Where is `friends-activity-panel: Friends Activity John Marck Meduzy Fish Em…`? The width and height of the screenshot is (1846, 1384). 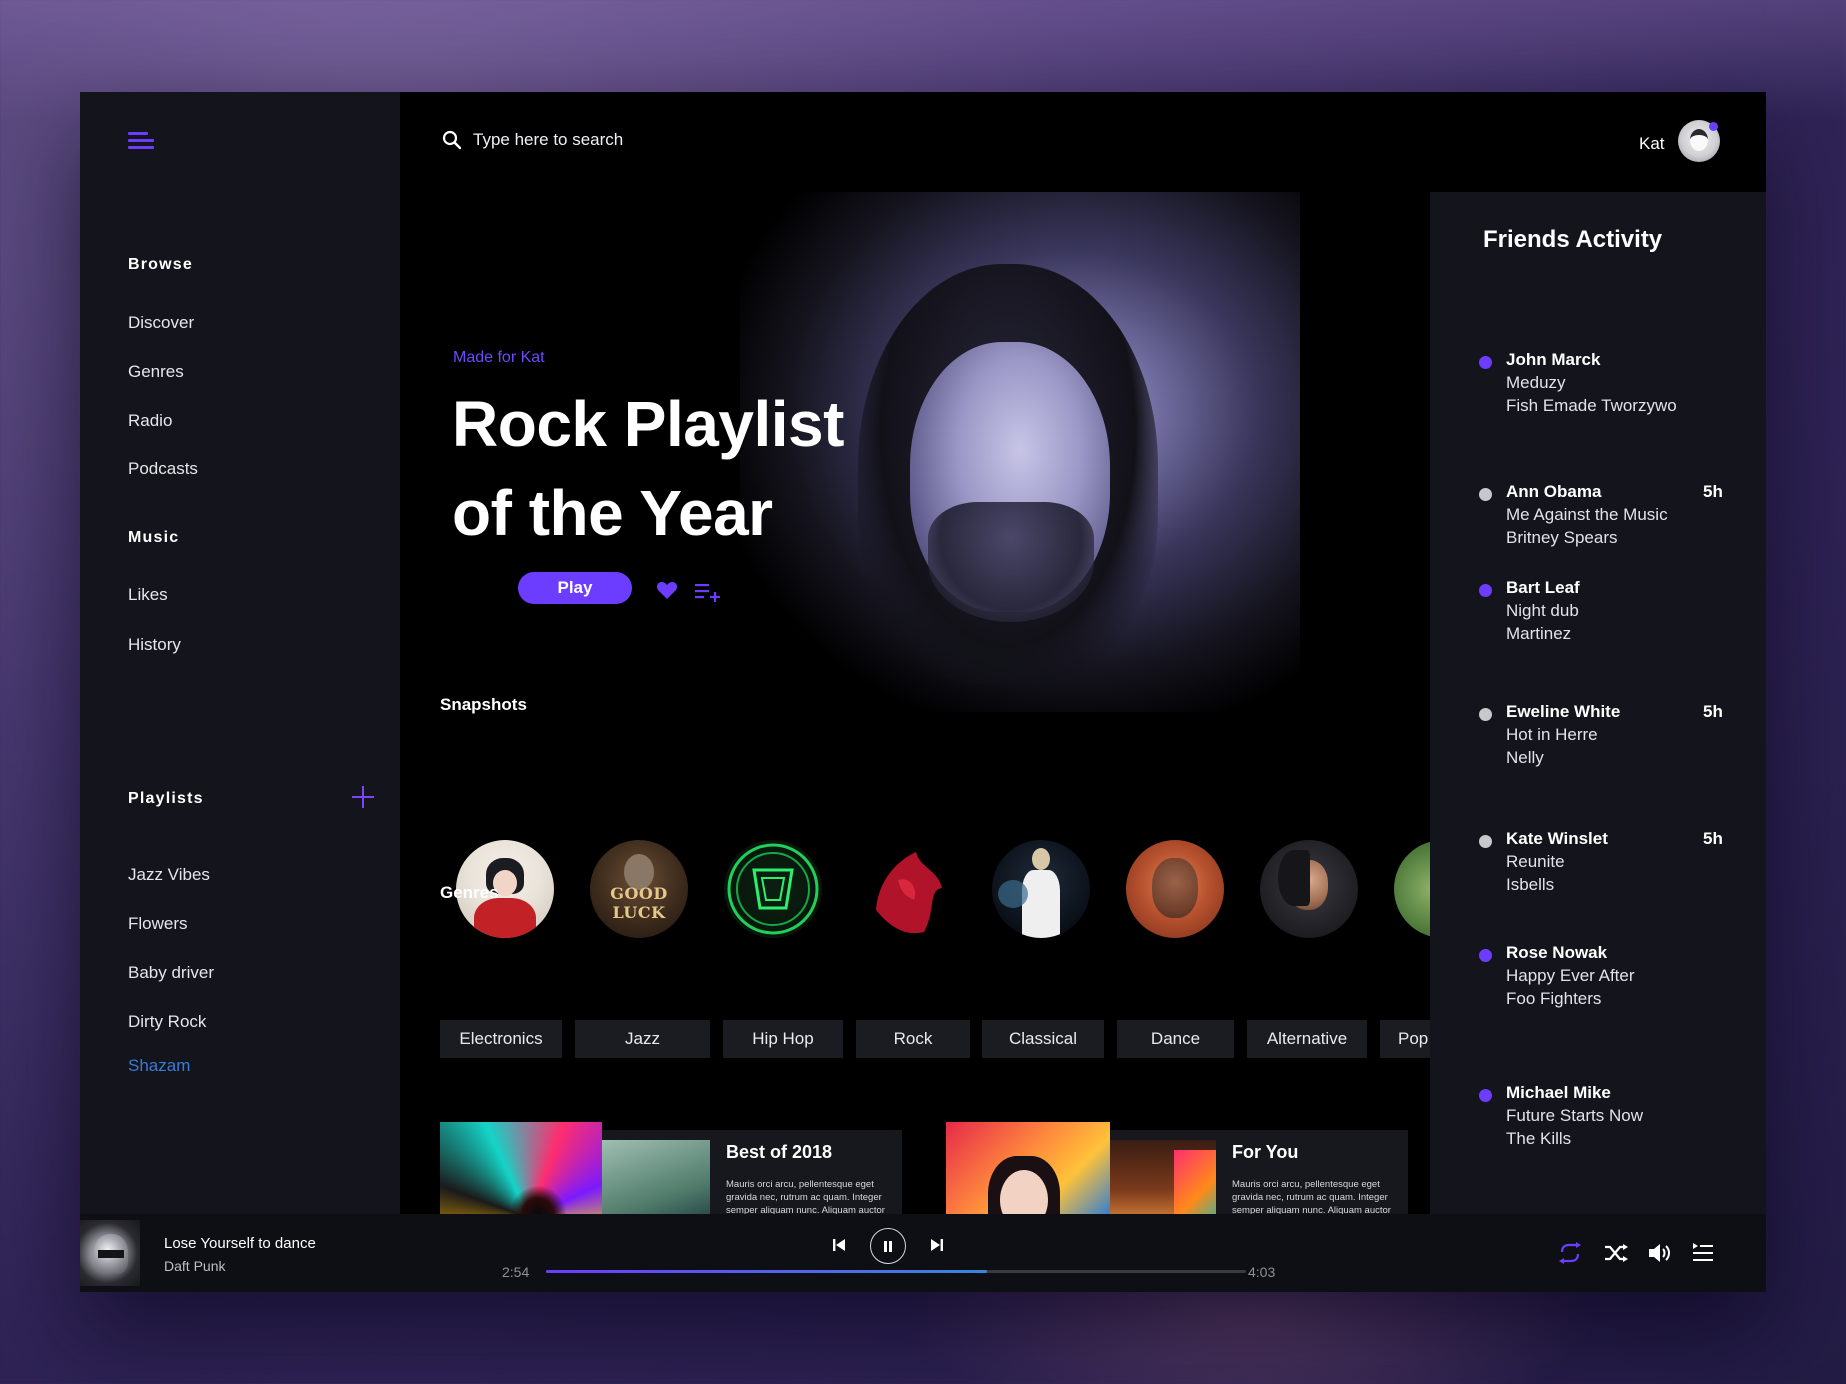
friends-activity-panel: Friends Activity John Marck Meduzy Fish Em… is located at coordinates (1598, 703).